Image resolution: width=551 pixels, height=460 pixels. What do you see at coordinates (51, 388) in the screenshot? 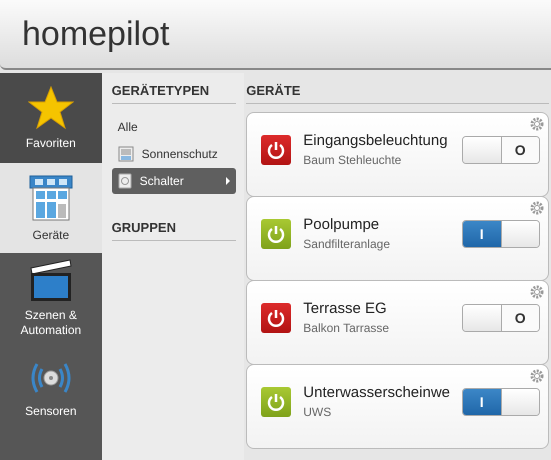
I see `nav-item: Sensoren` at bounding box center [51, 388].